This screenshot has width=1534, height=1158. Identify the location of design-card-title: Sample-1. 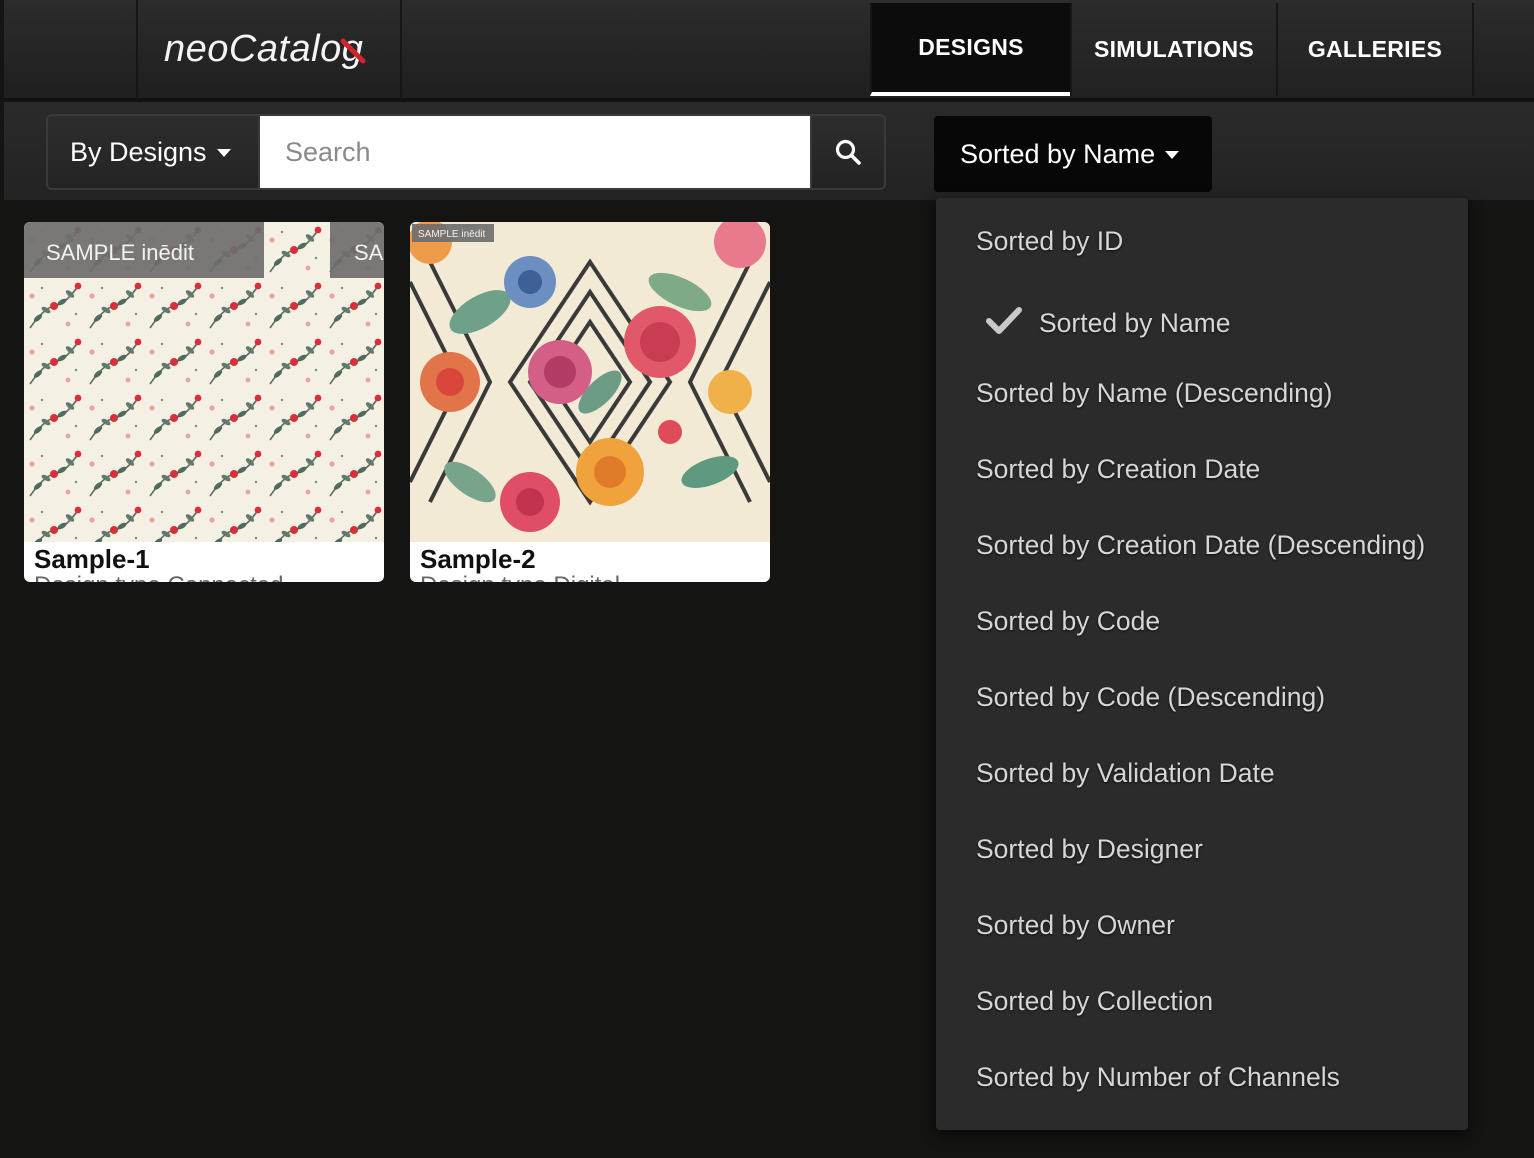
(92, 559).